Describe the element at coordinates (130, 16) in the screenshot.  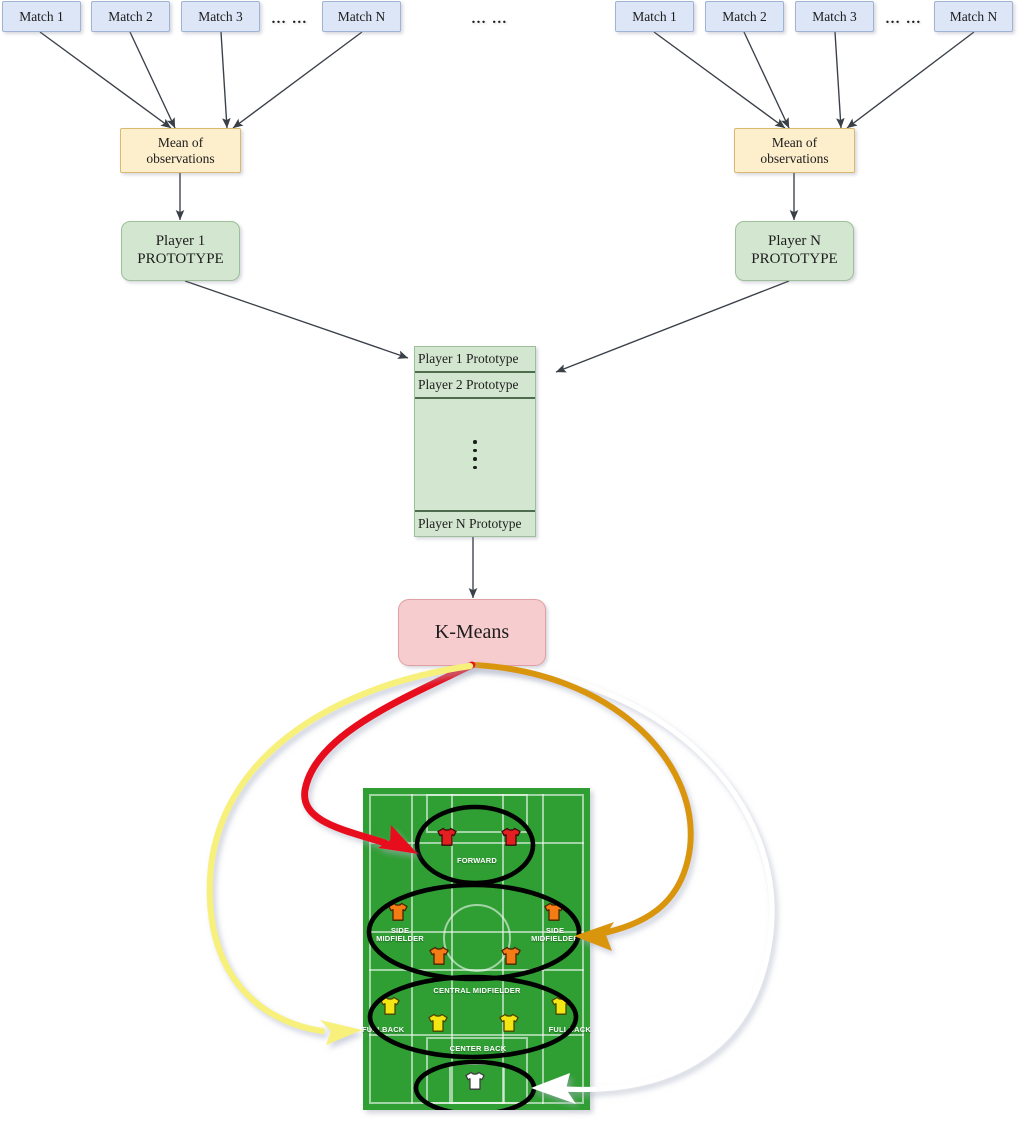
I see `match-box-left-2: Match 2` at that location.